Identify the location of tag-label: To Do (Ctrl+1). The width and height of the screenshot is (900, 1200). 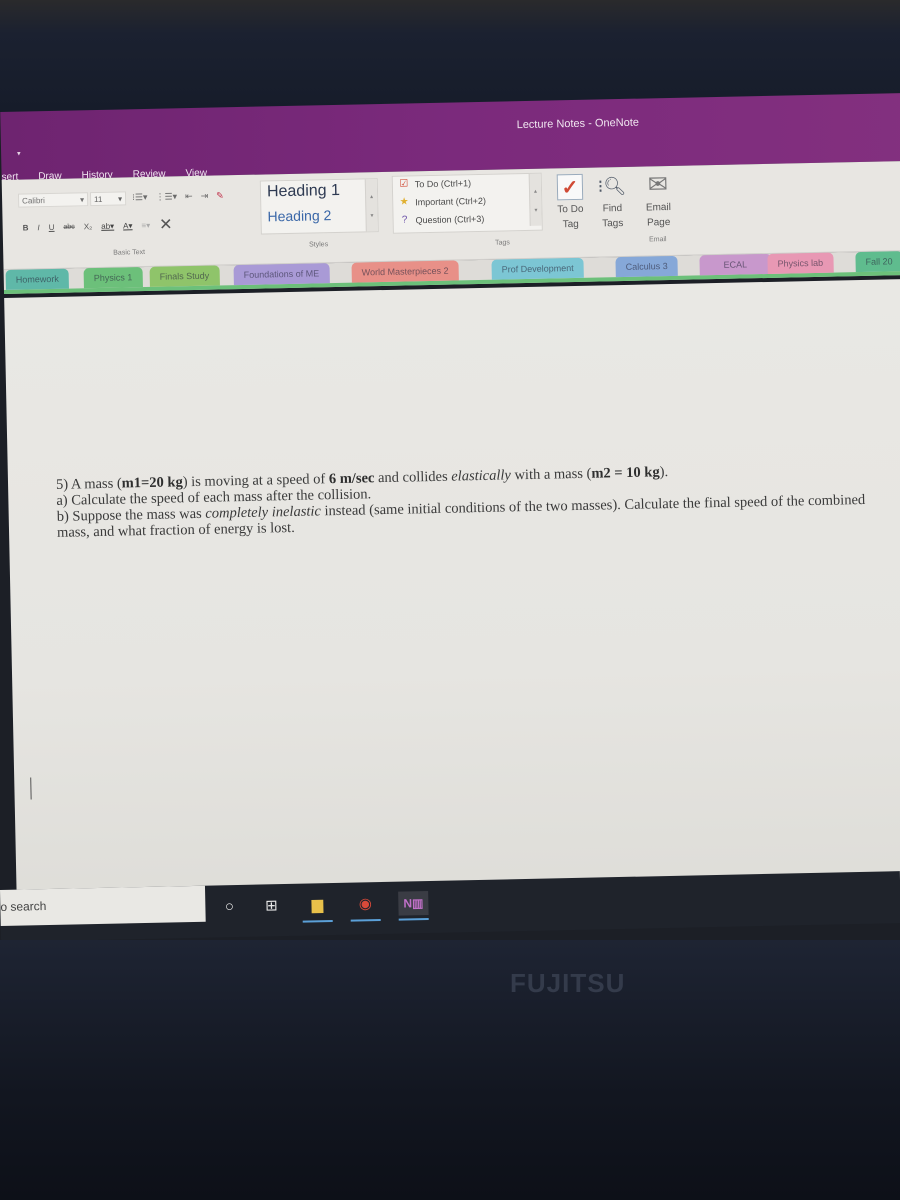
(443, 183).